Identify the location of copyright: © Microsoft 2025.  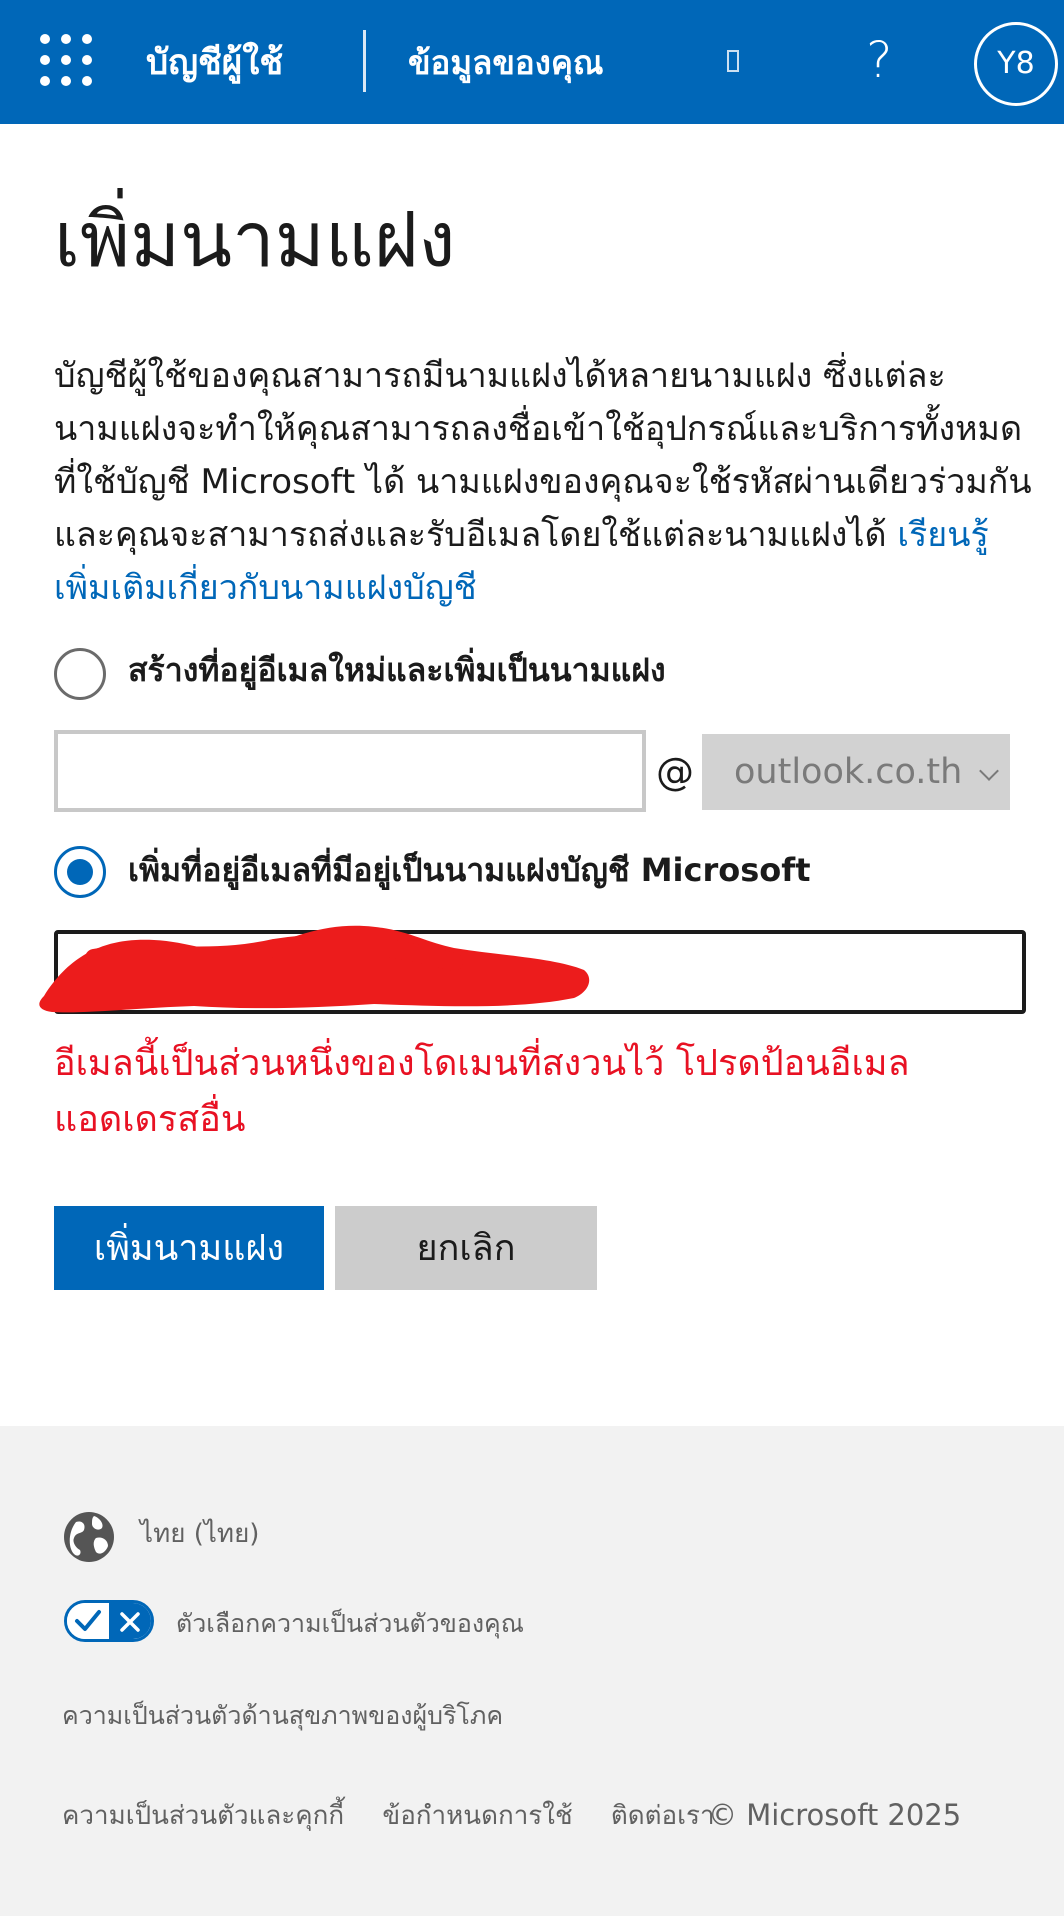
(835, 1815).